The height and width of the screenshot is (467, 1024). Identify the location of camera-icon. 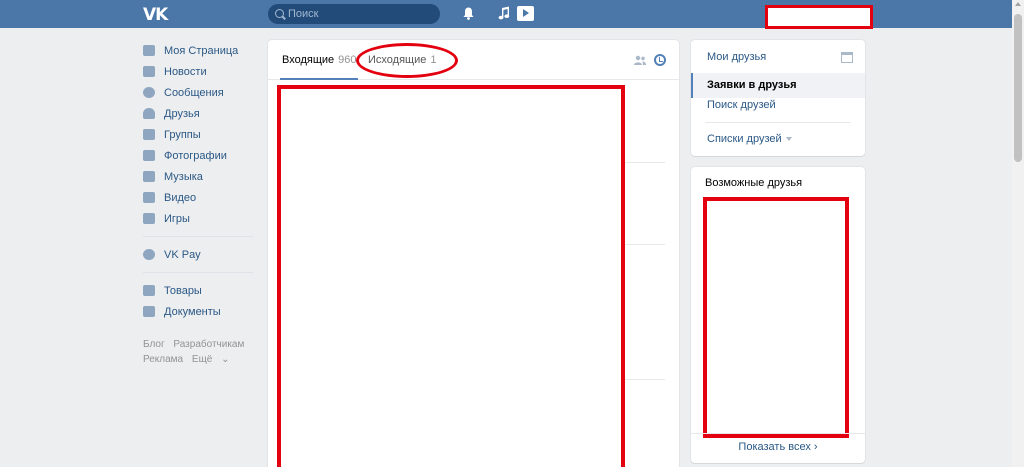
(149, 155).